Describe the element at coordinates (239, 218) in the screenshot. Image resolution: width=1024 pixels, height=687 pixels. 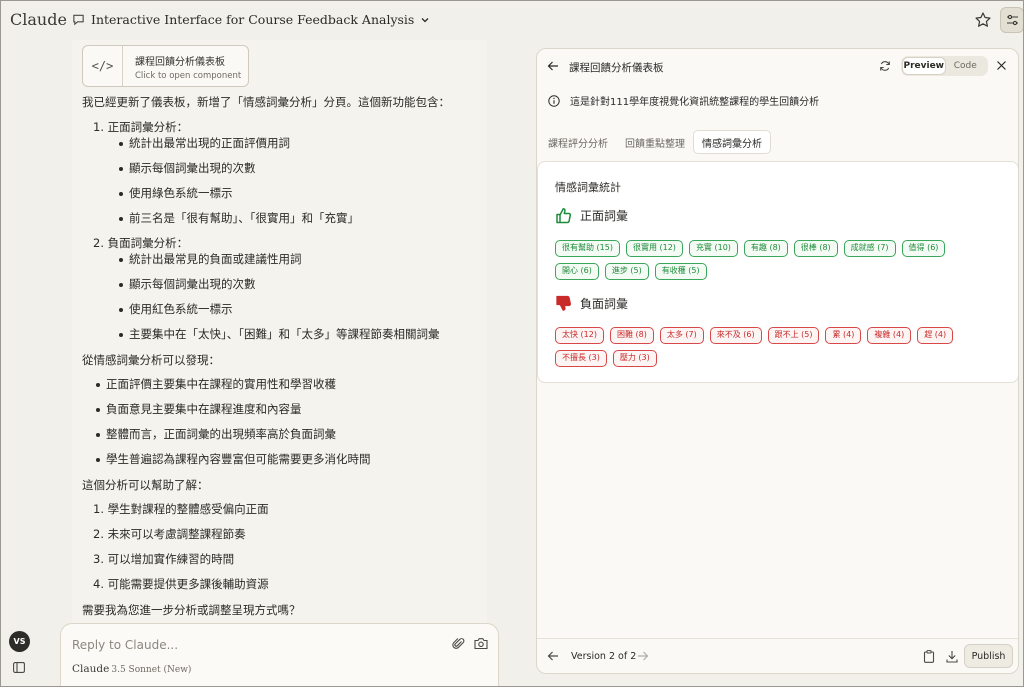
I see `bullet-item: 前三名是「很有幫助」、「很實用」和「充實」` at that location.